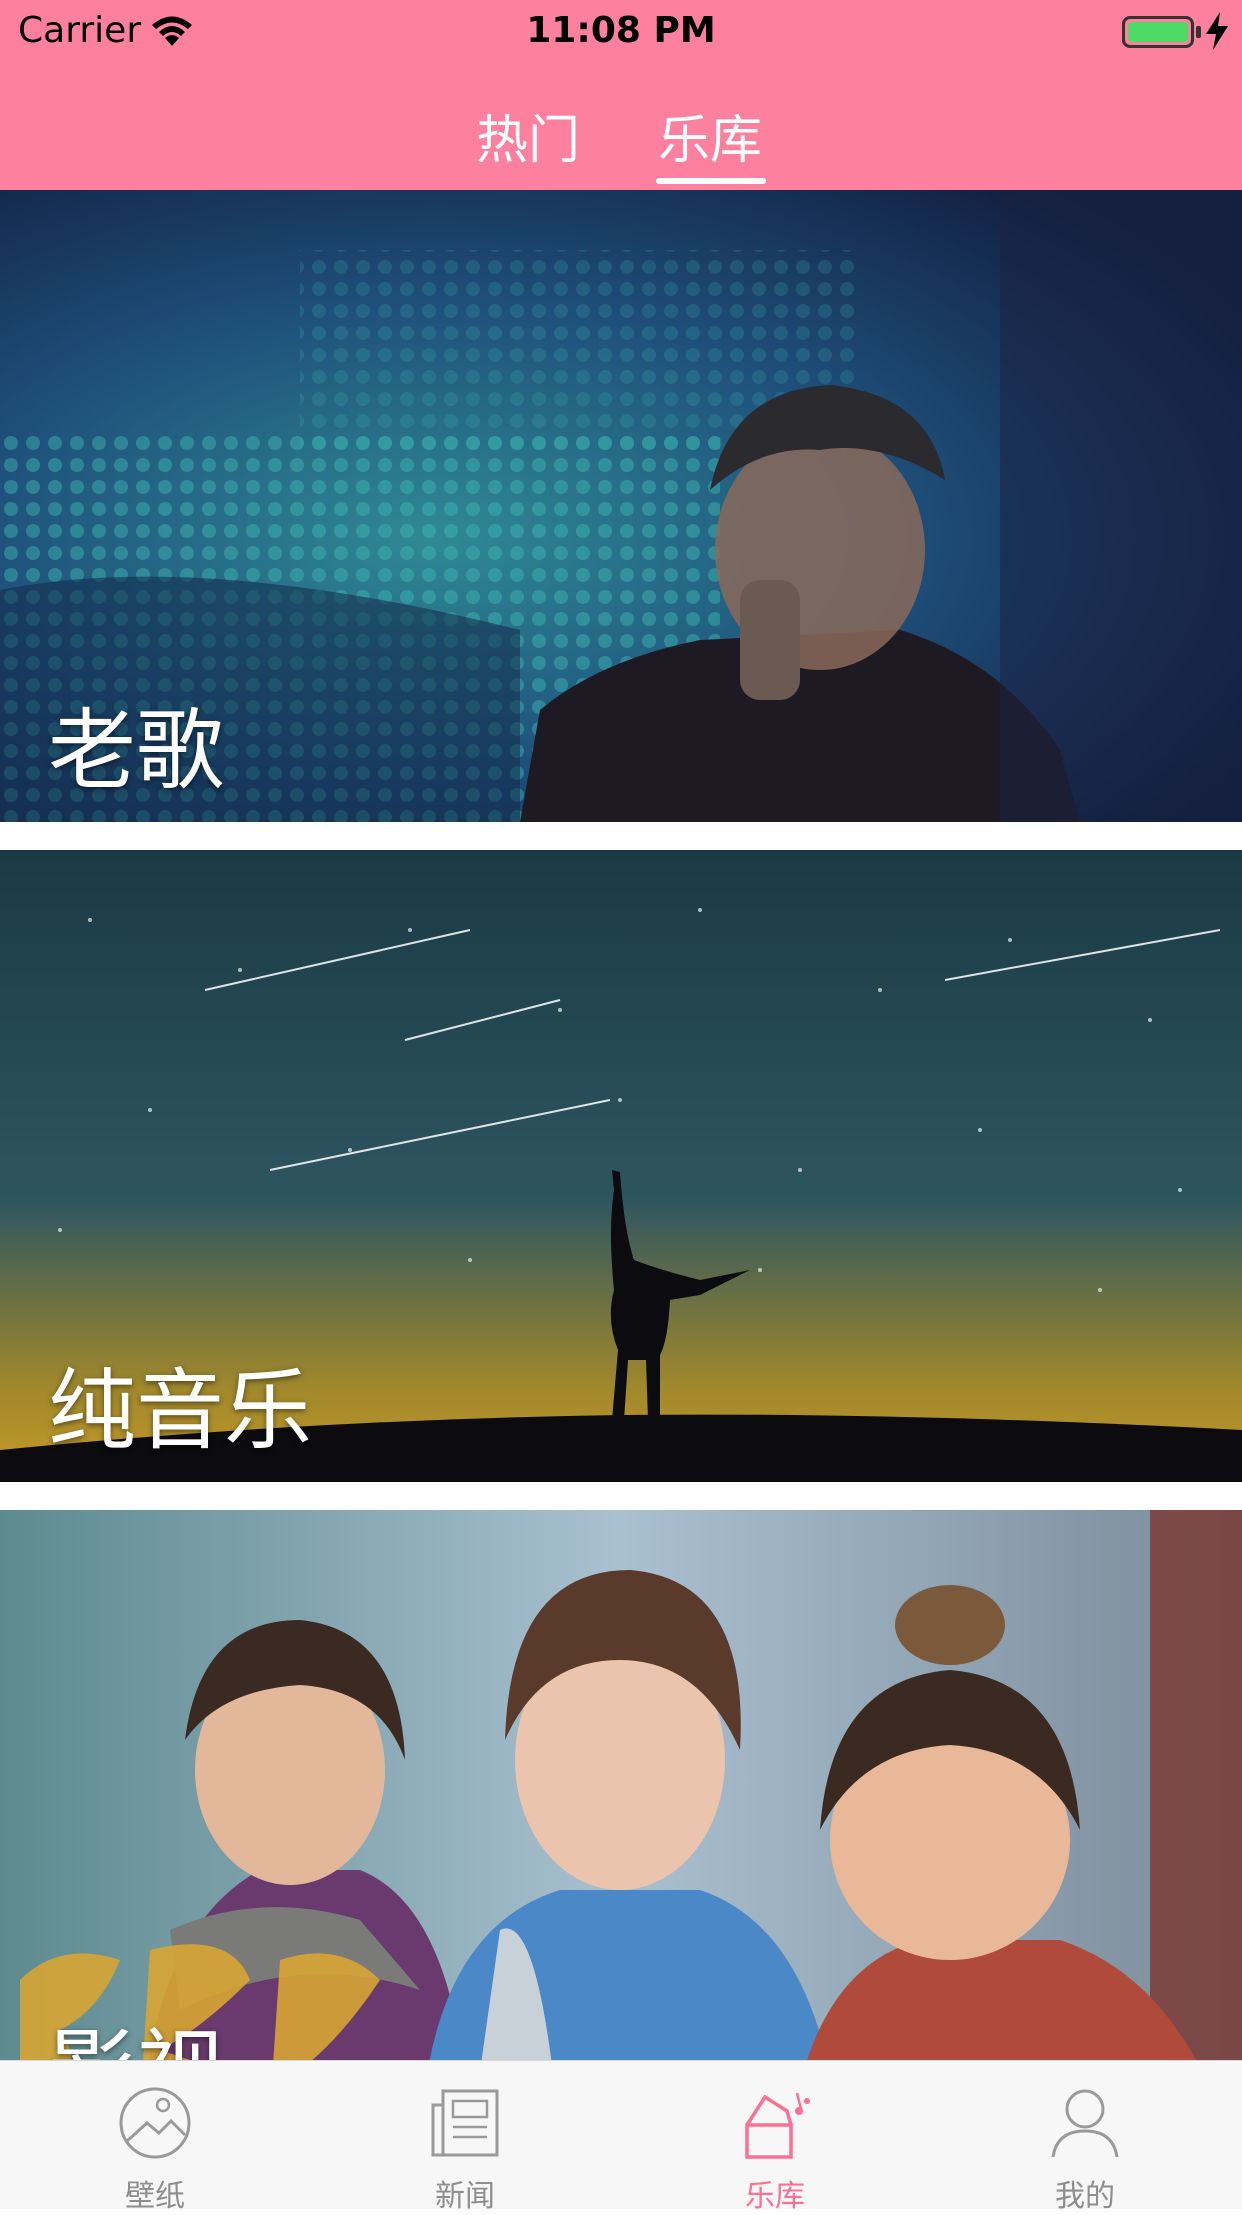 The height and width of the screenshot is (2215, 1242). I want to click on tab-news: 新闻, so click(465, 2137).